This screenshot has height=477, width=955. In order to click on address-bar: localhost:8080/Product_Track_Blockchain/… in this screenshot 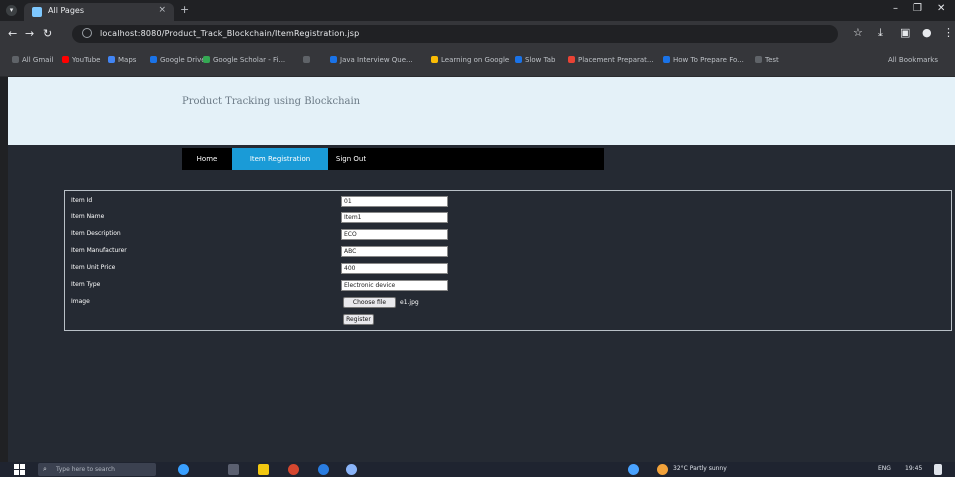, I will do `click(455, 34)`.